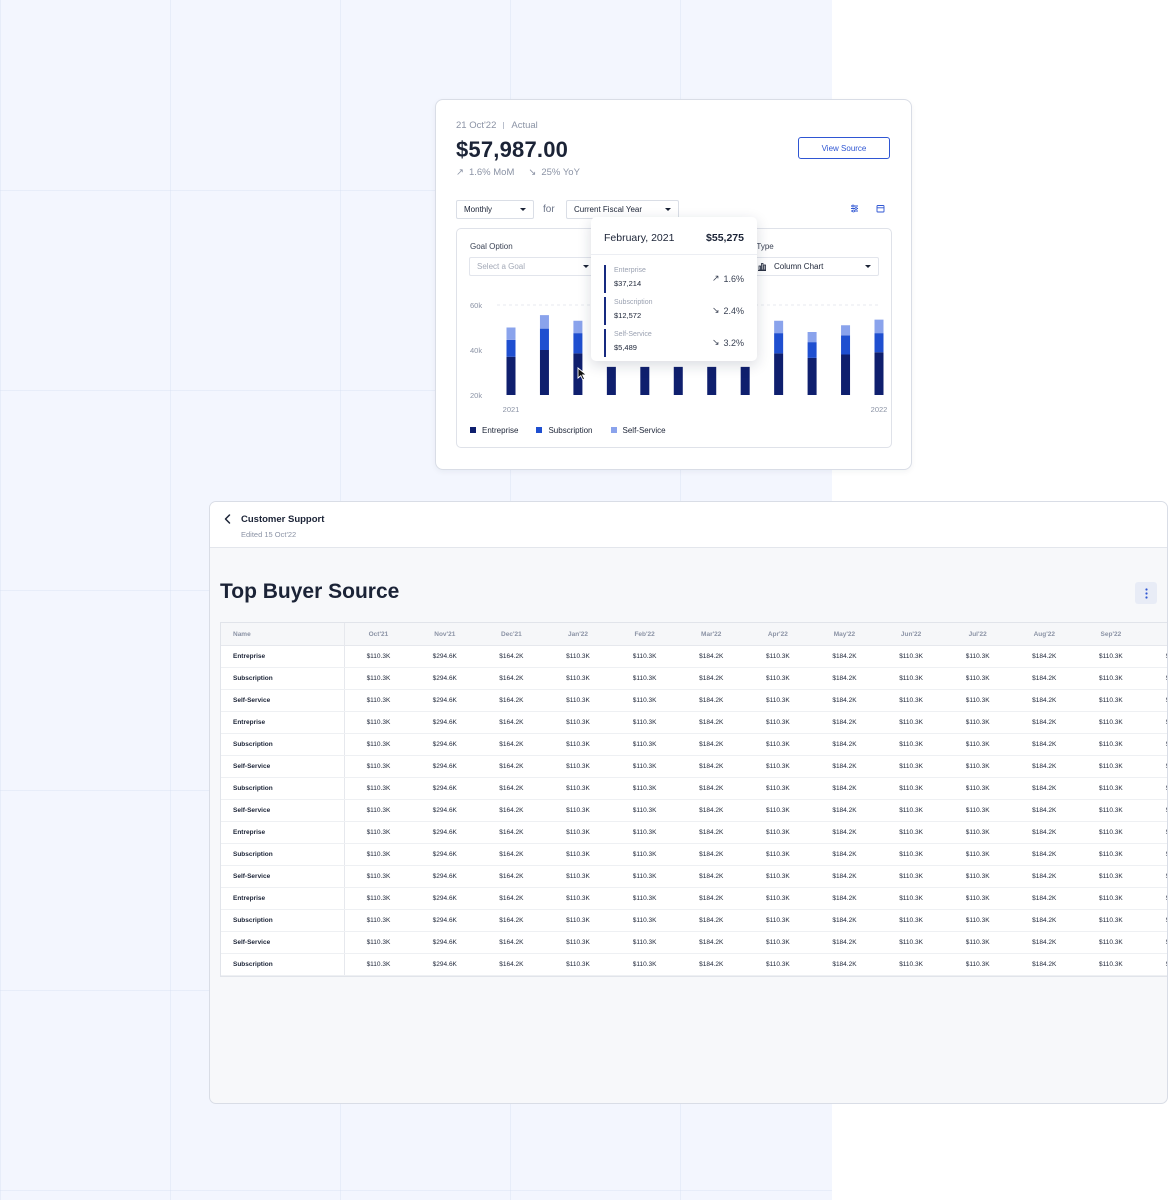 The image size is (1168, 1200). I want to click on column-header: Nov'21, so click(445, 634).